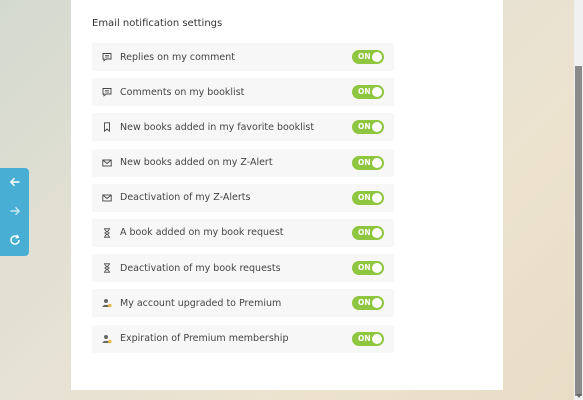 The width and height of the screenshot is (583, 400). I want to click on notification-row-premium-expiration: Expiration of Premium membership ON, so click(243, 338).